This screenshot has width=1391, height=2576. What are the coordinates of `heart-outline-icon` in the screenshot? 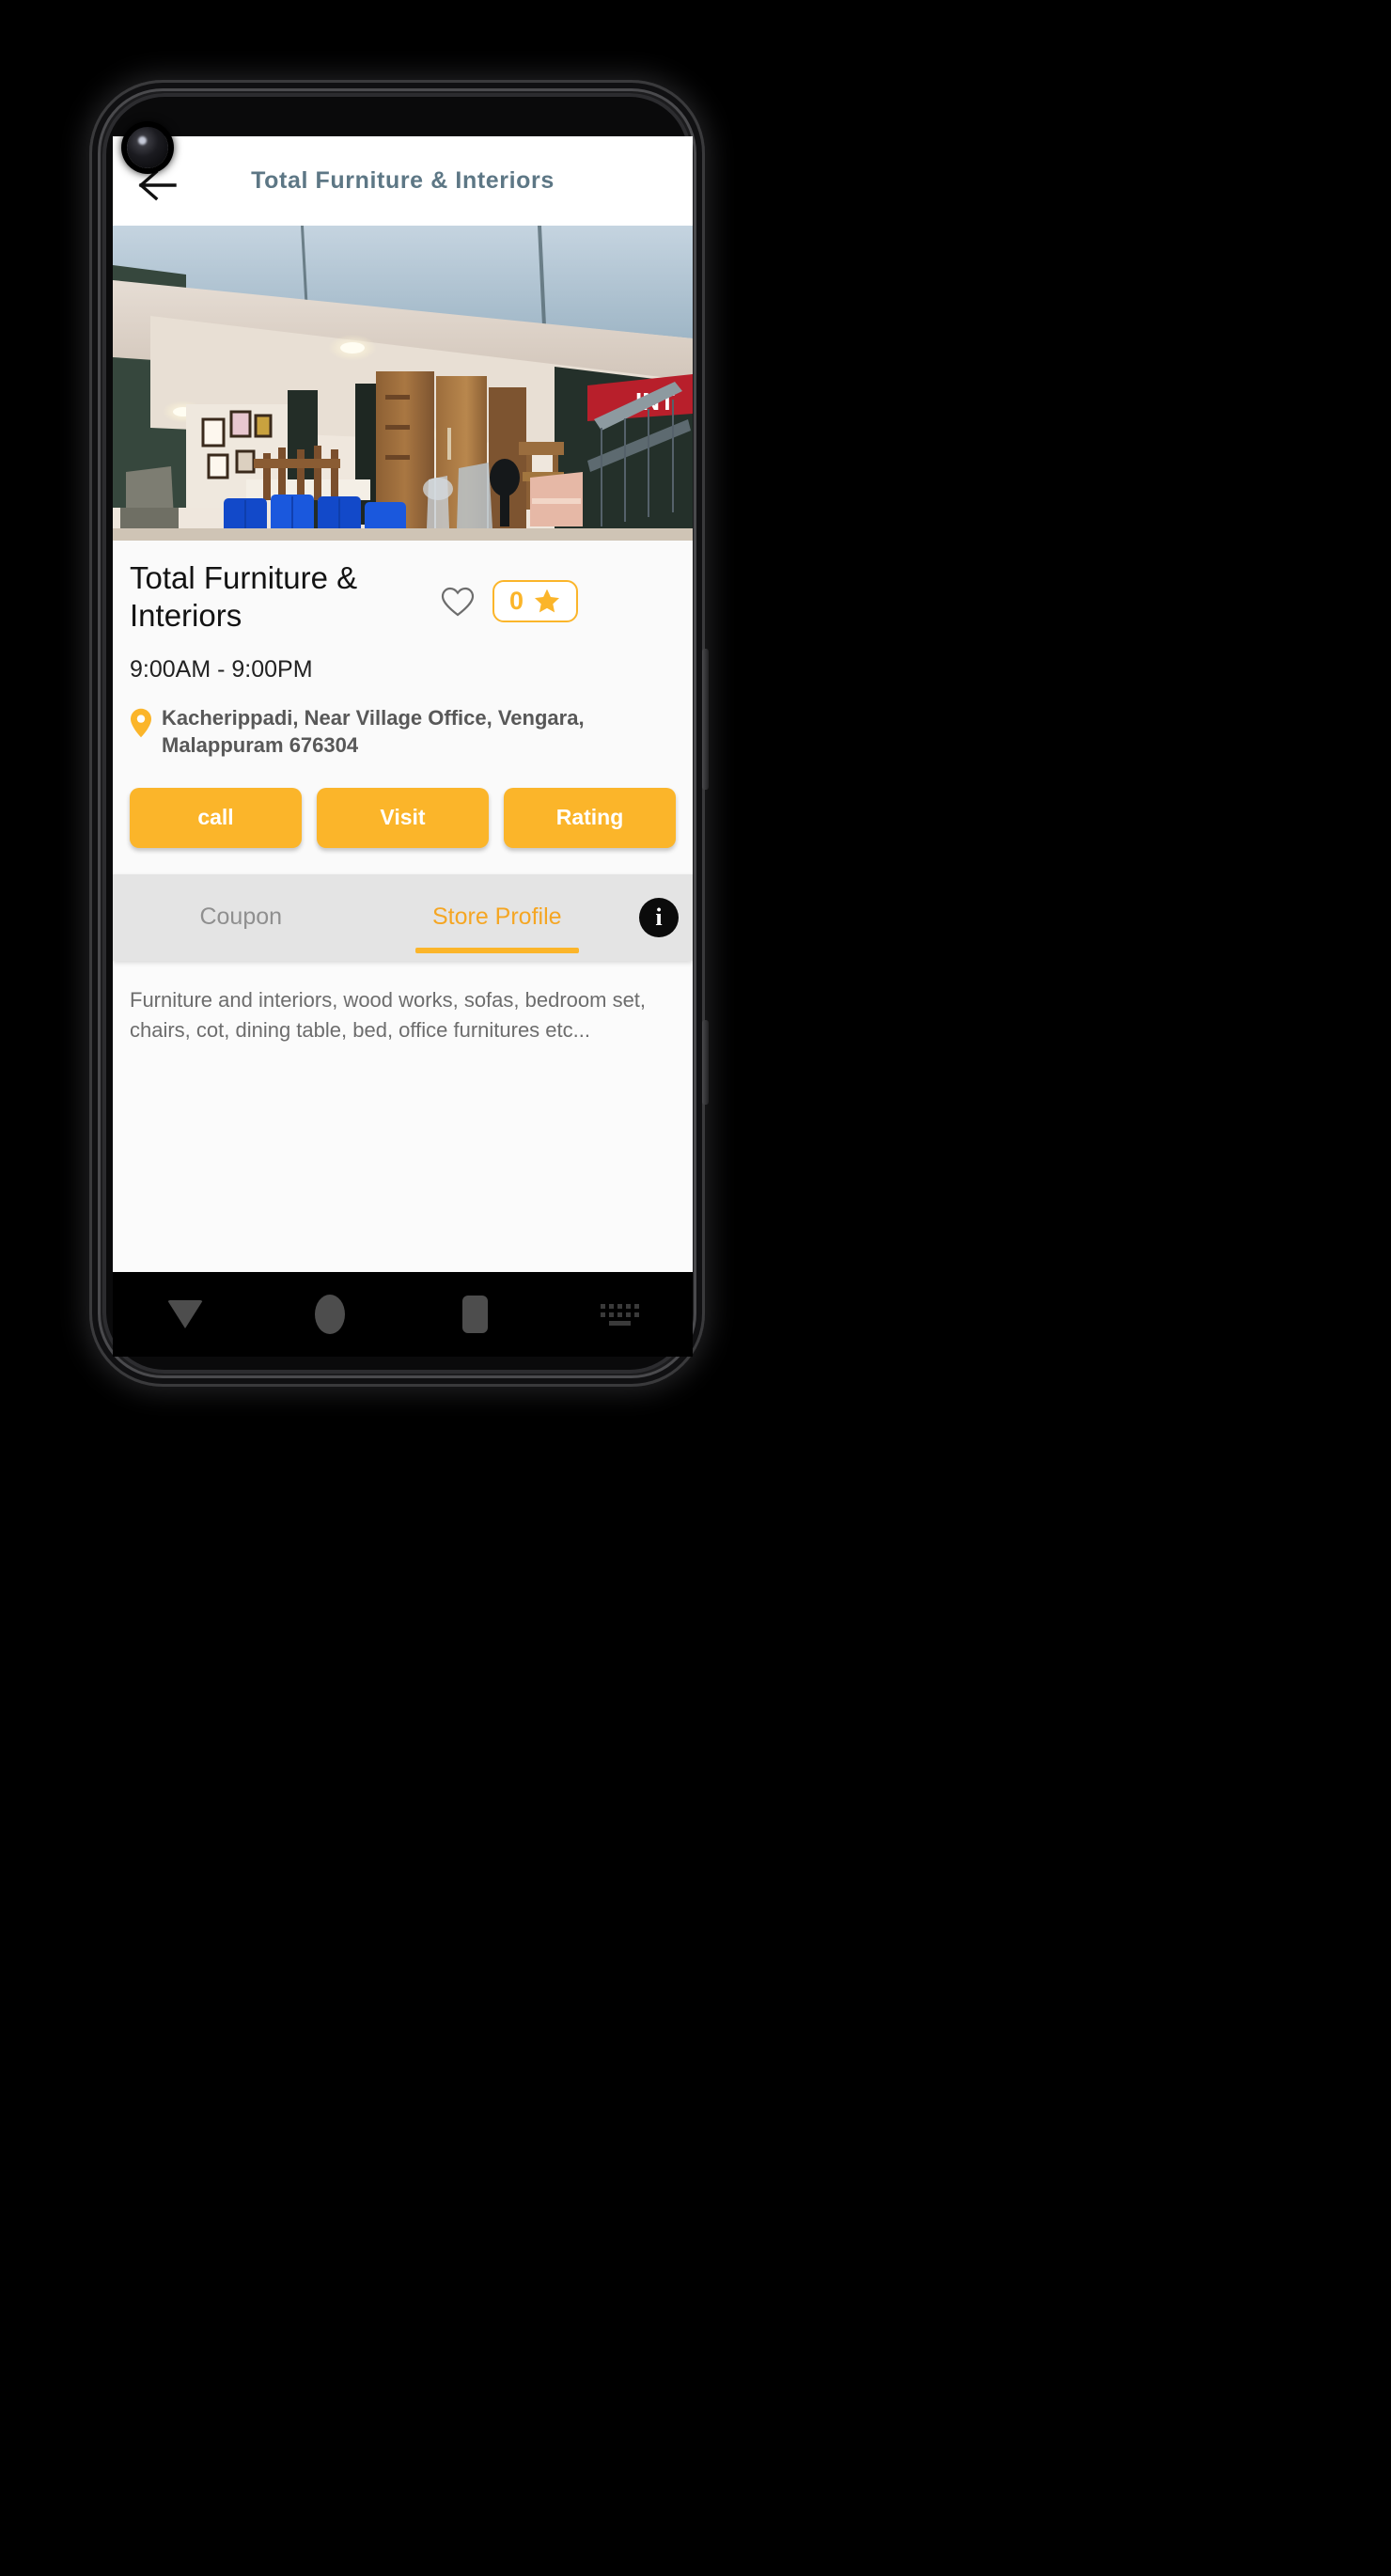 It's located at (458, 602).